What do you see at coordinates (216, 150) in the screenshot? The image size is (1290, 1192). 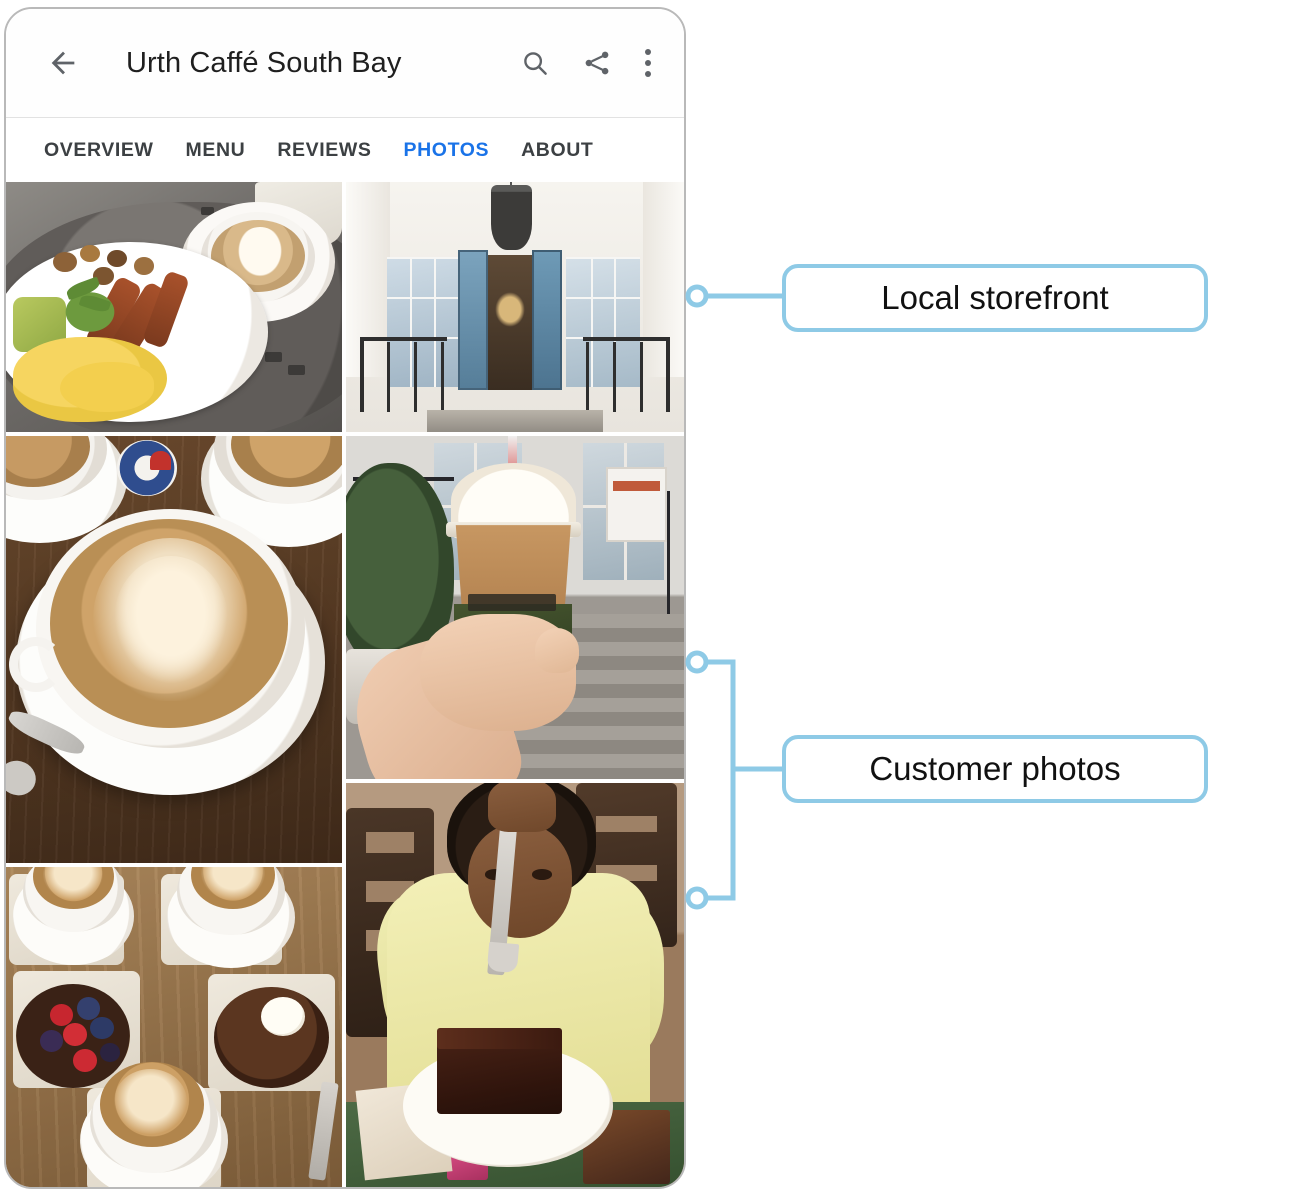 I see `tab-menu: MENU` at bounding box center [216, 150].